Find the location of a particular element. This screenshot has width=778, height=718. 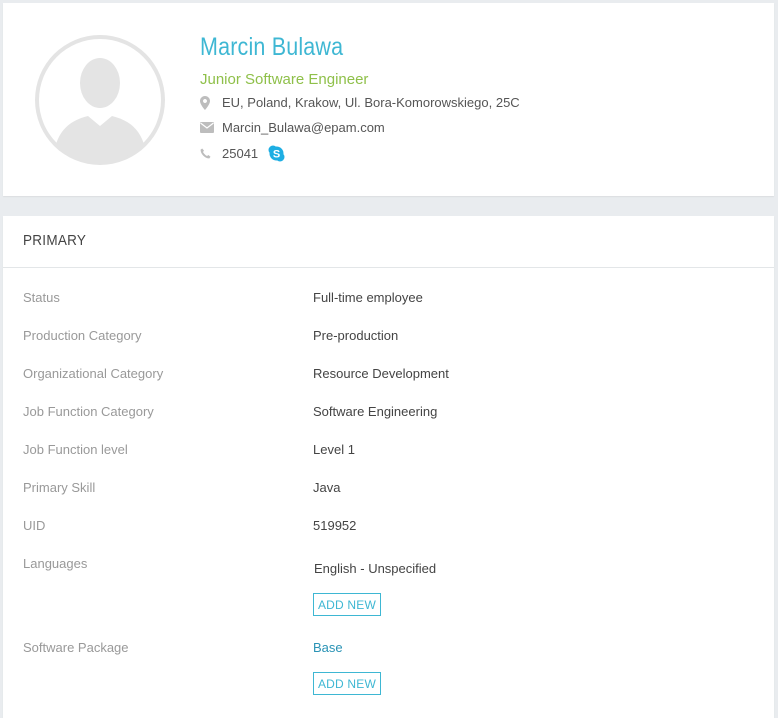

software-package-link: Base is located at coordinates (328, 647).